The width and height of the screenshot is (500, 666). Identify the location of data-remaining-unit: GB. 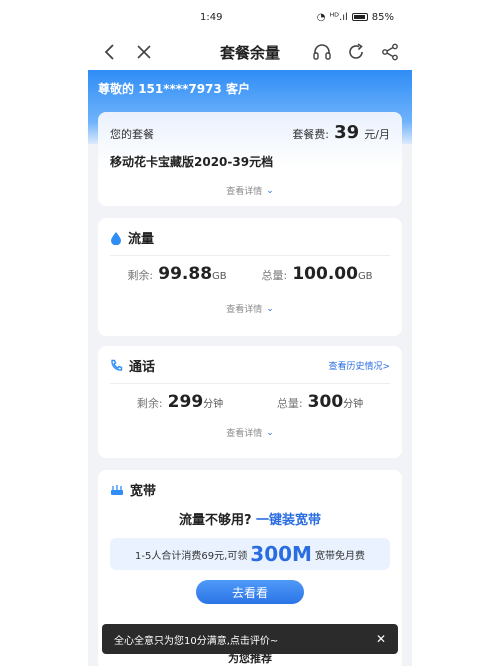
(219, 276).